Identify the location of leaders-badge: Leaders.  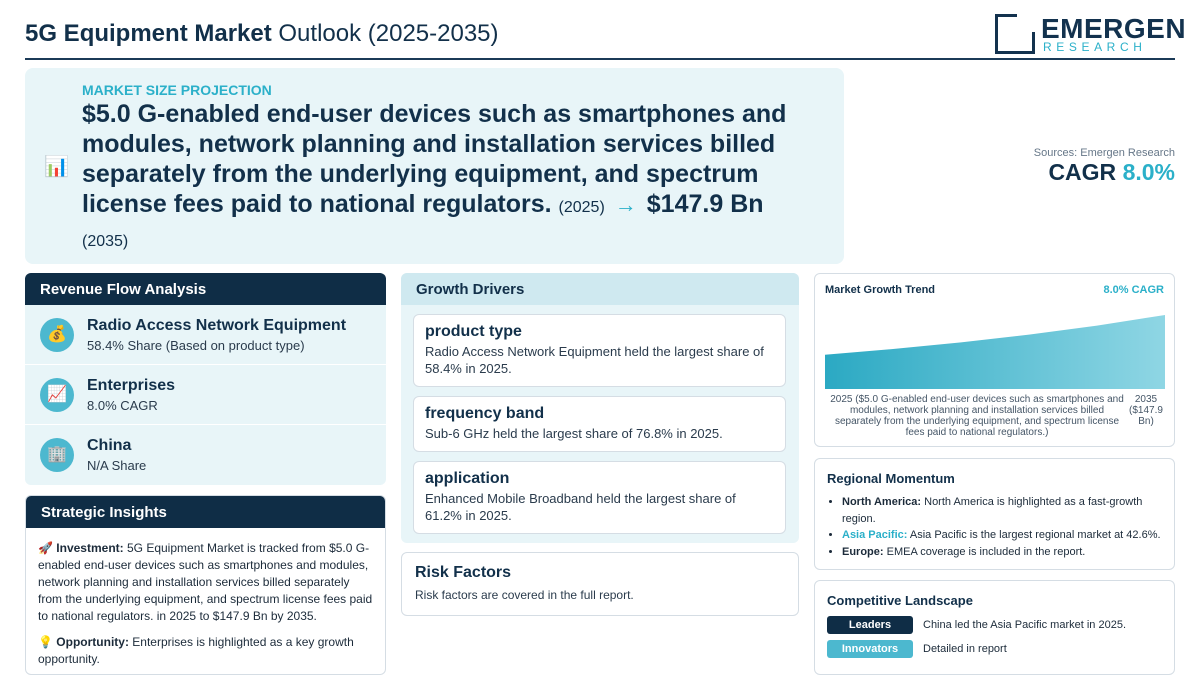
(870, 625).